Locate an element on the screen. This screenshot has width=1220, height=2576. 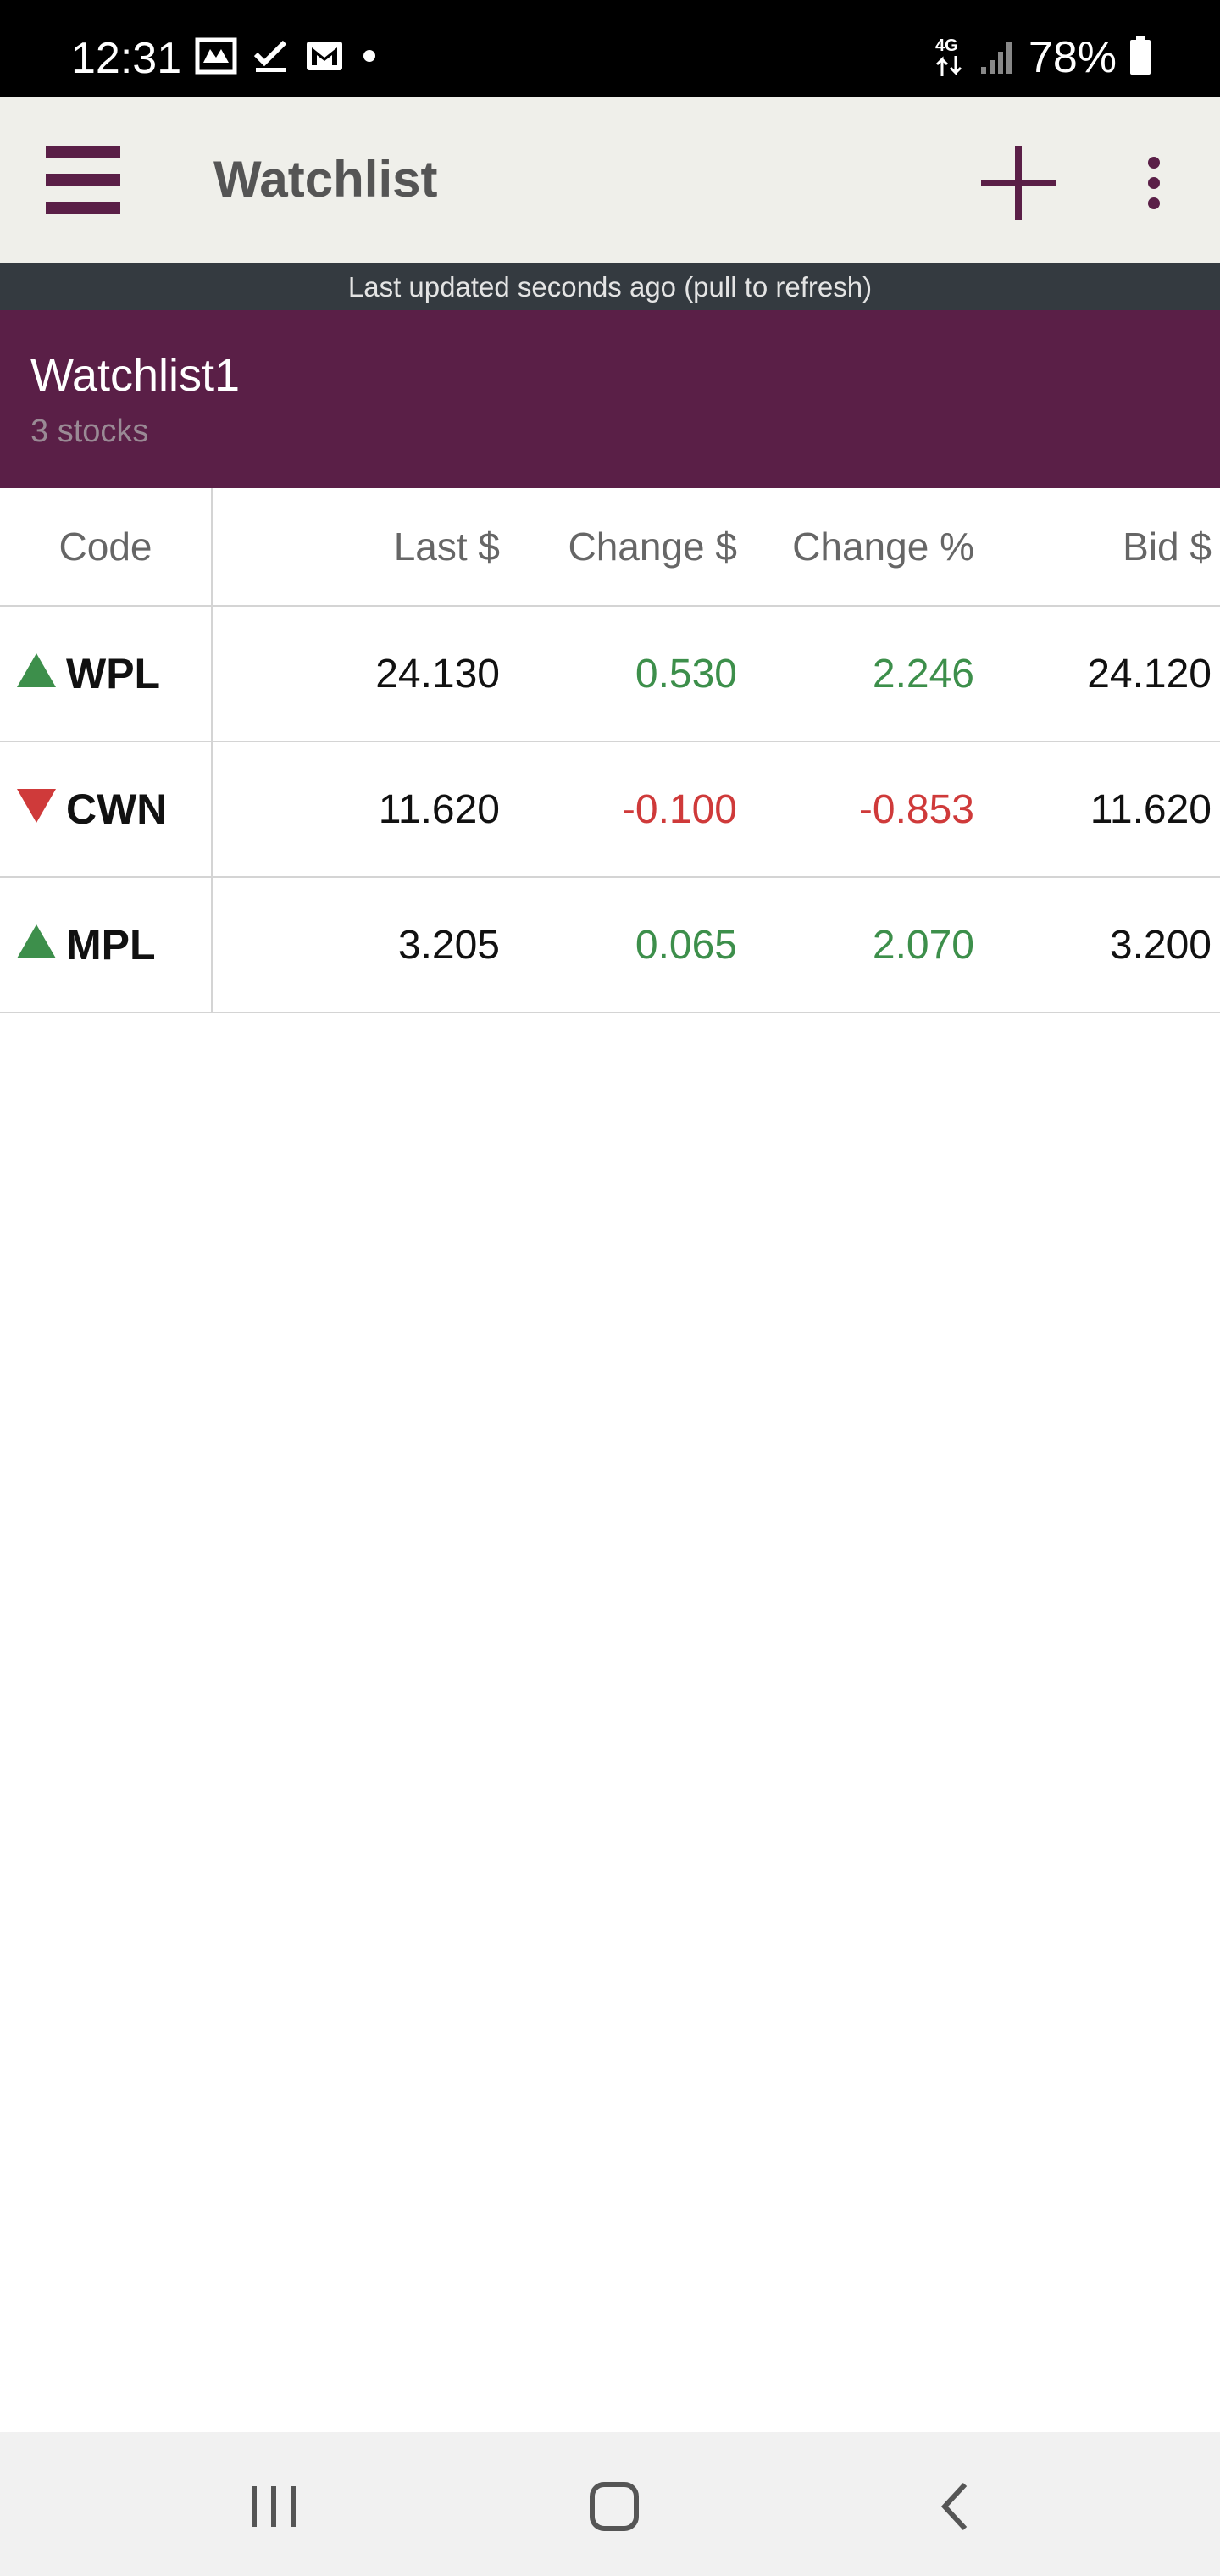
table-row: CWN 11.620 -0.100 -0.853 11.620 is located at coordinates (610, 810).